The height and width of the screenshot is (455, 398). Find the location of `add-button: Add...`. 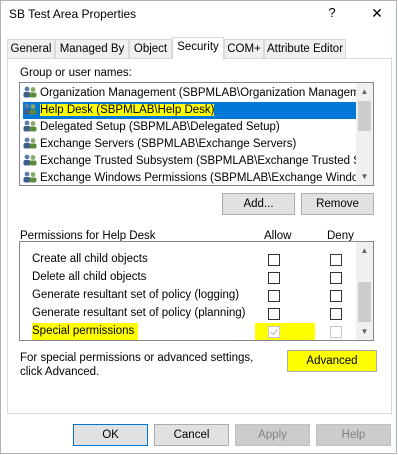

add-button: Add... is located at coordinates (258, 204).